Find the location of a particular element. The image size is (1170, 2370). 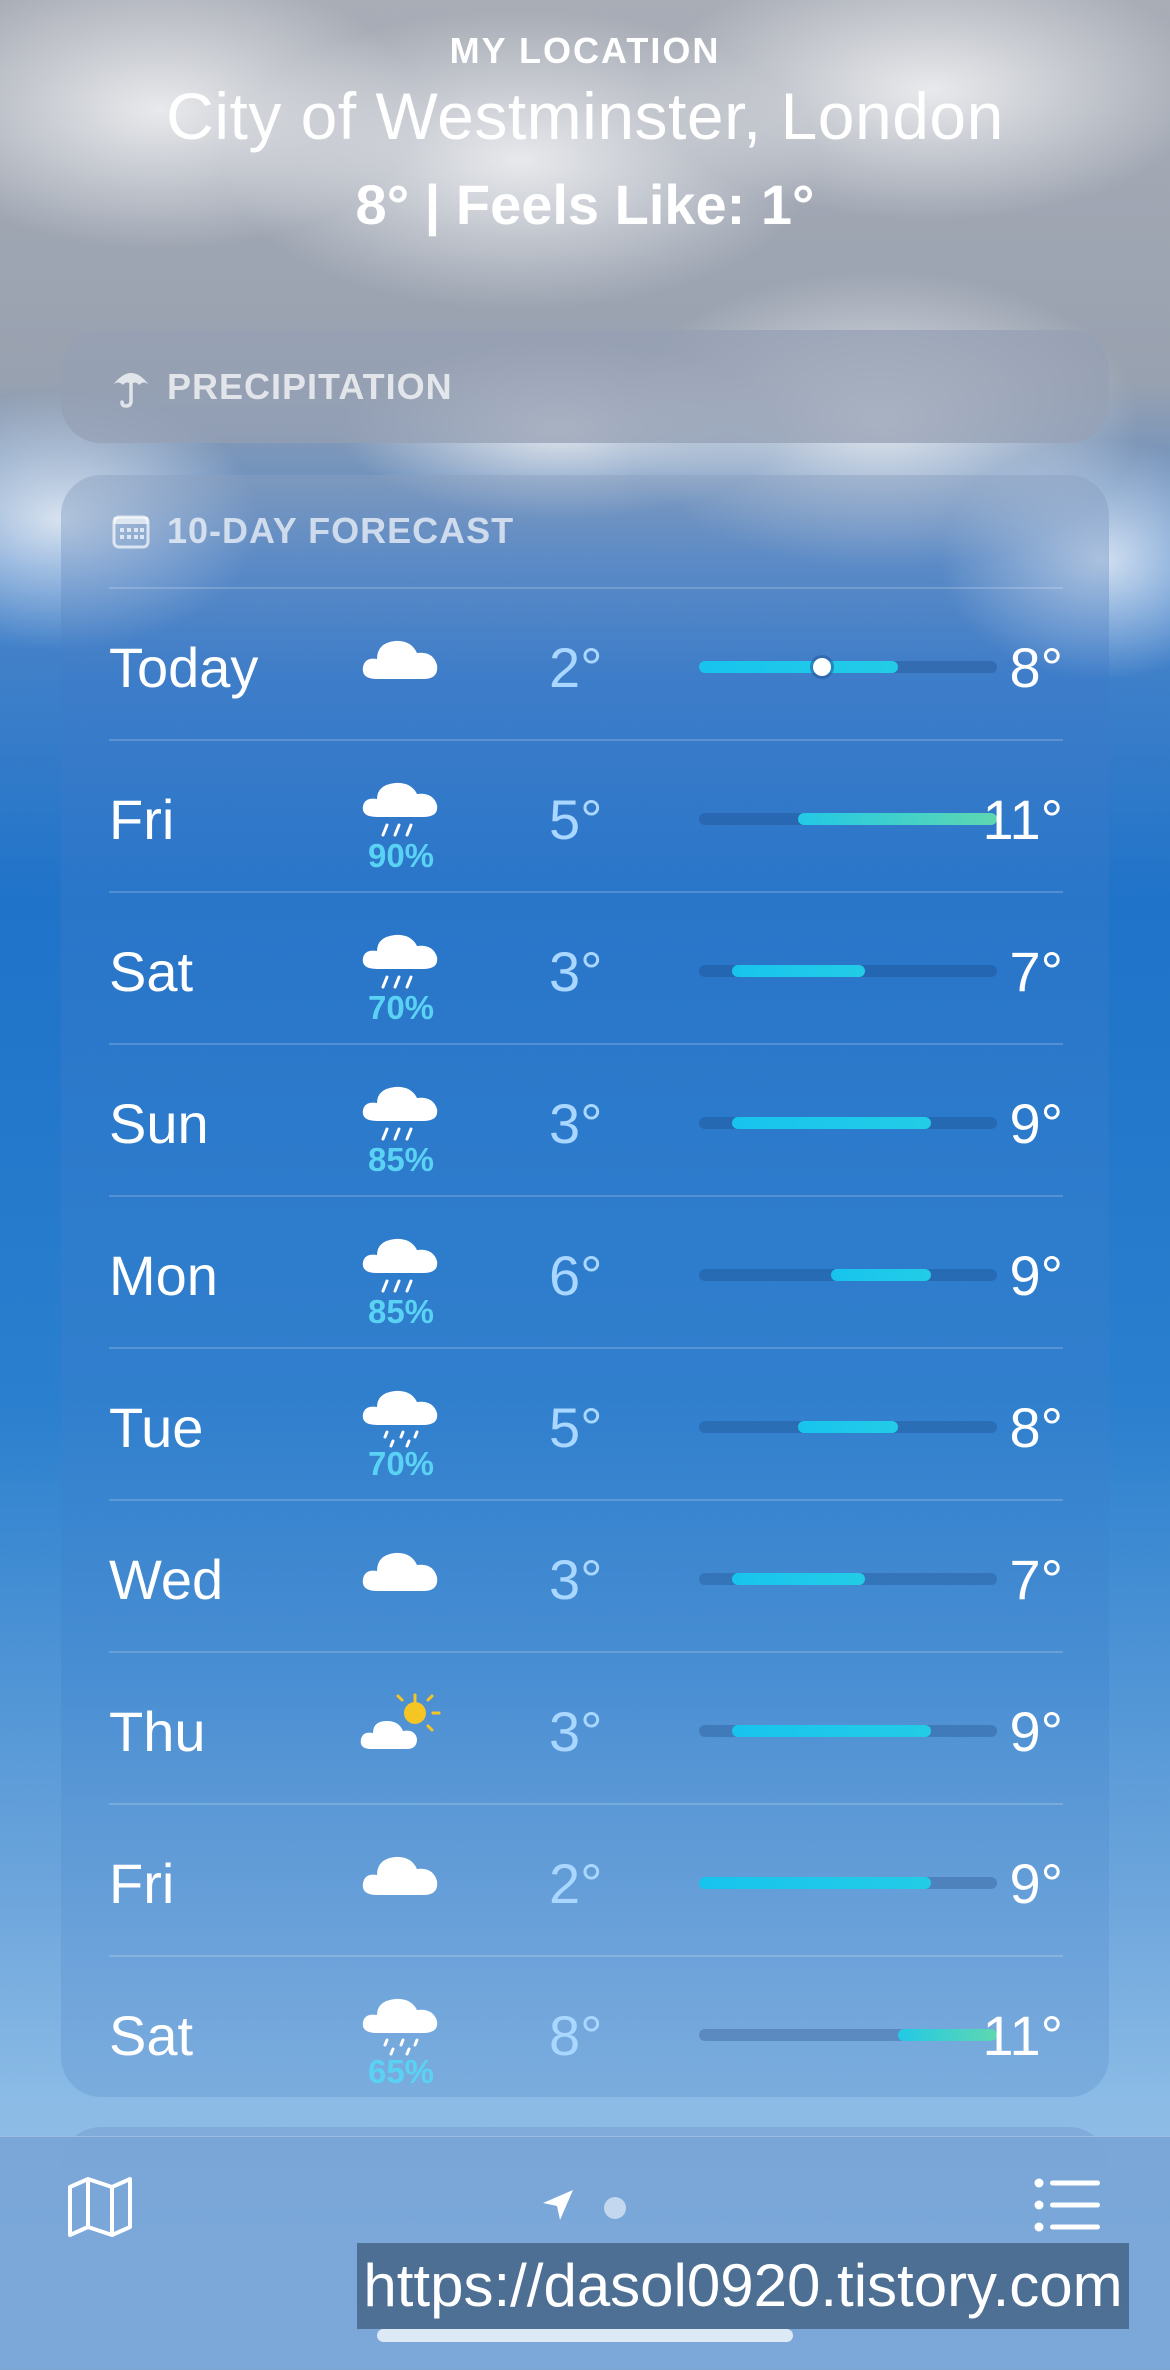

list-icon is located at coordinates (1068, 2205).